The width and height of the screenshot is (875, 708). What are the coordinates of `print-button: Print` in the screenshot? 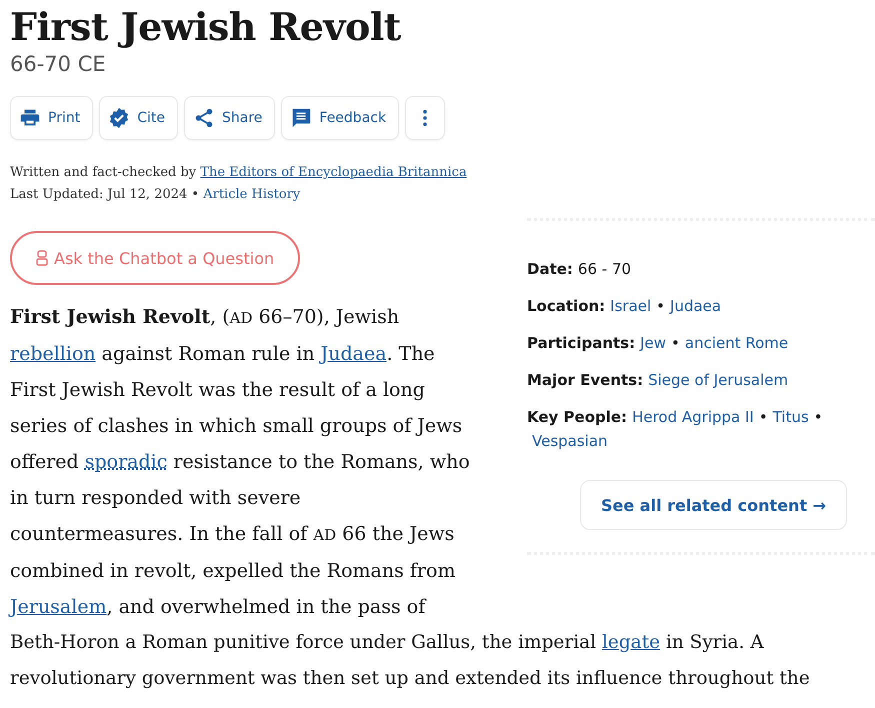 It's located at (52, 118).